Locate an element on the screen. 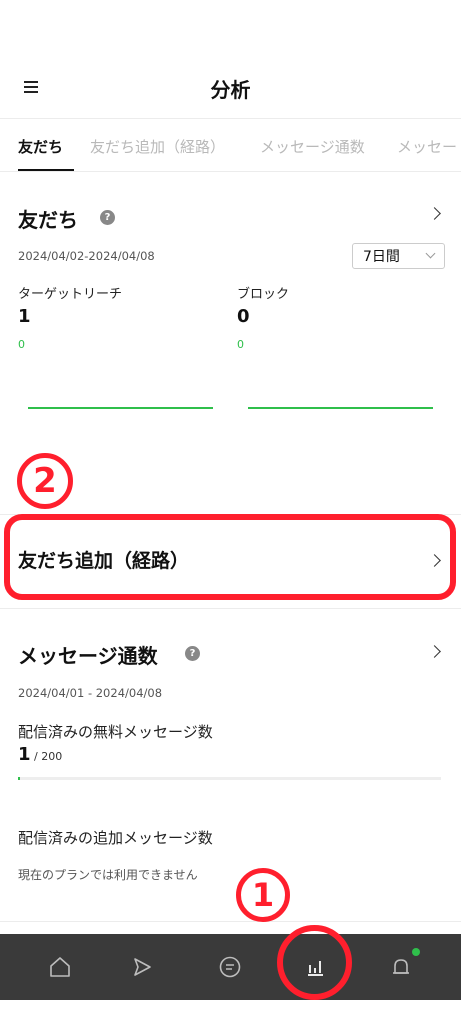 The height and width of the screenshot is (1024, 461). metric-block-value: 0 is located at coordinates (243, 316).